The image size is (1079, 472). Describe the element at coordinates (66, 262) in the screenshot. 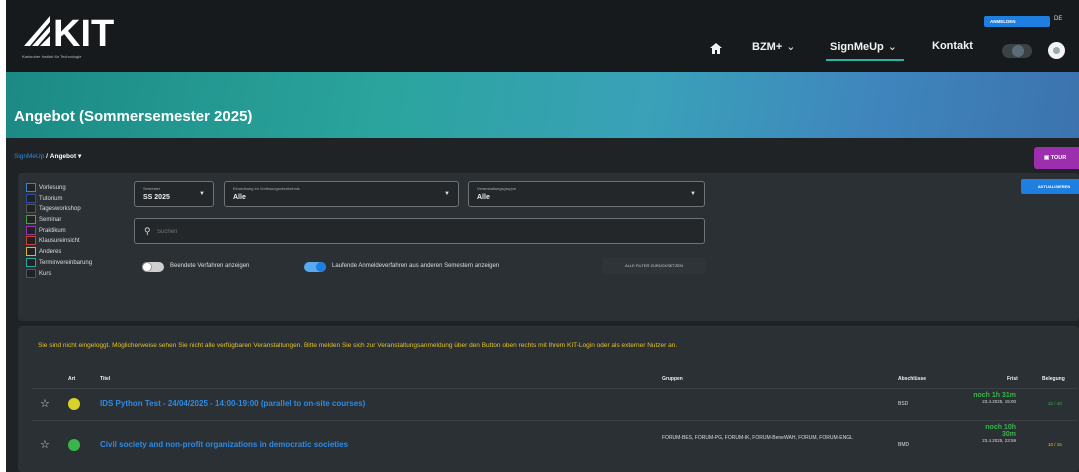

I see `type-label: Terminvereinbarung` at that location.